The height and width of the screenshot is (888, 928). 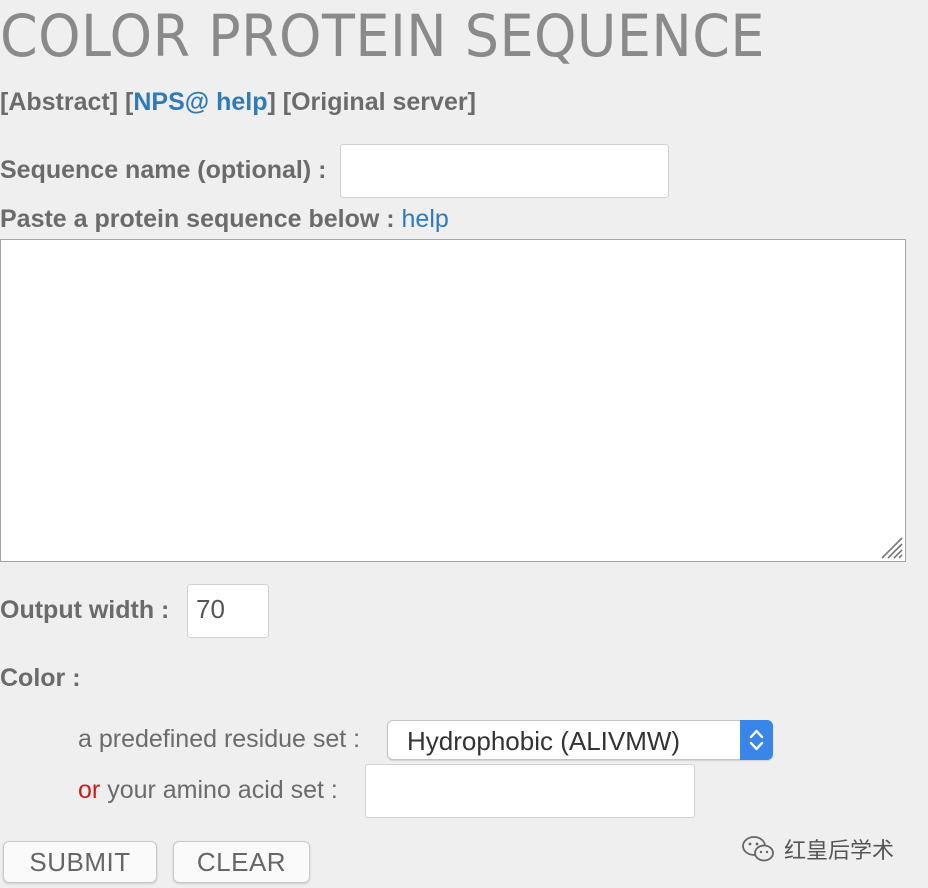 What do you see at coordinates (530, 791) in the screenshot?
I see `amino-acid-set-input` at bounding box center [530, 791].